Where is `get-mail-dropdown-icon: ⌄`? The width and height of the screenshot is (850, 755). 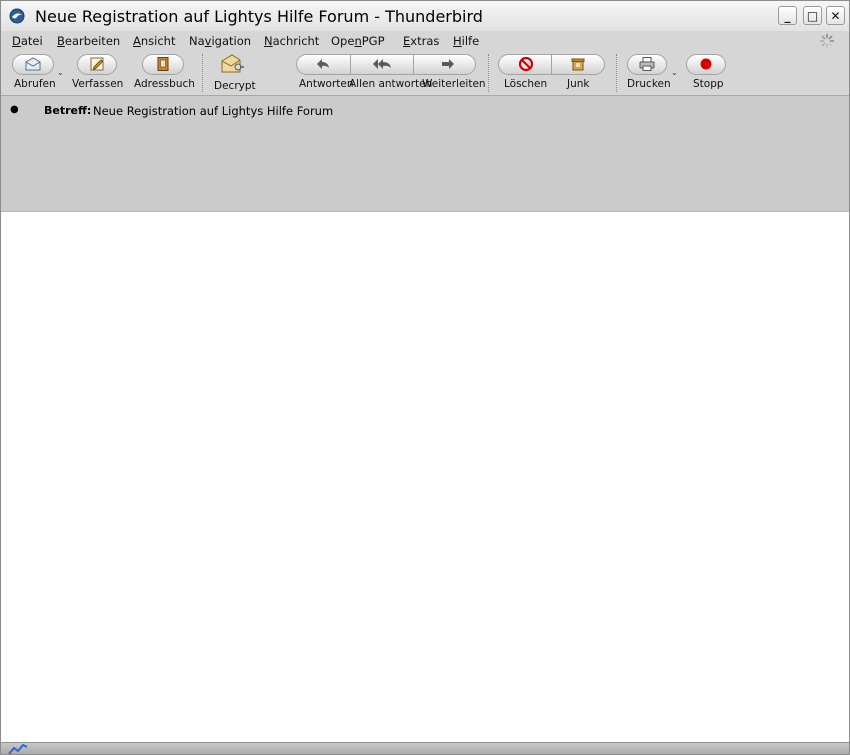 get-mail-dropdown-icon: ⌄ is located at coordinates (60, 72).